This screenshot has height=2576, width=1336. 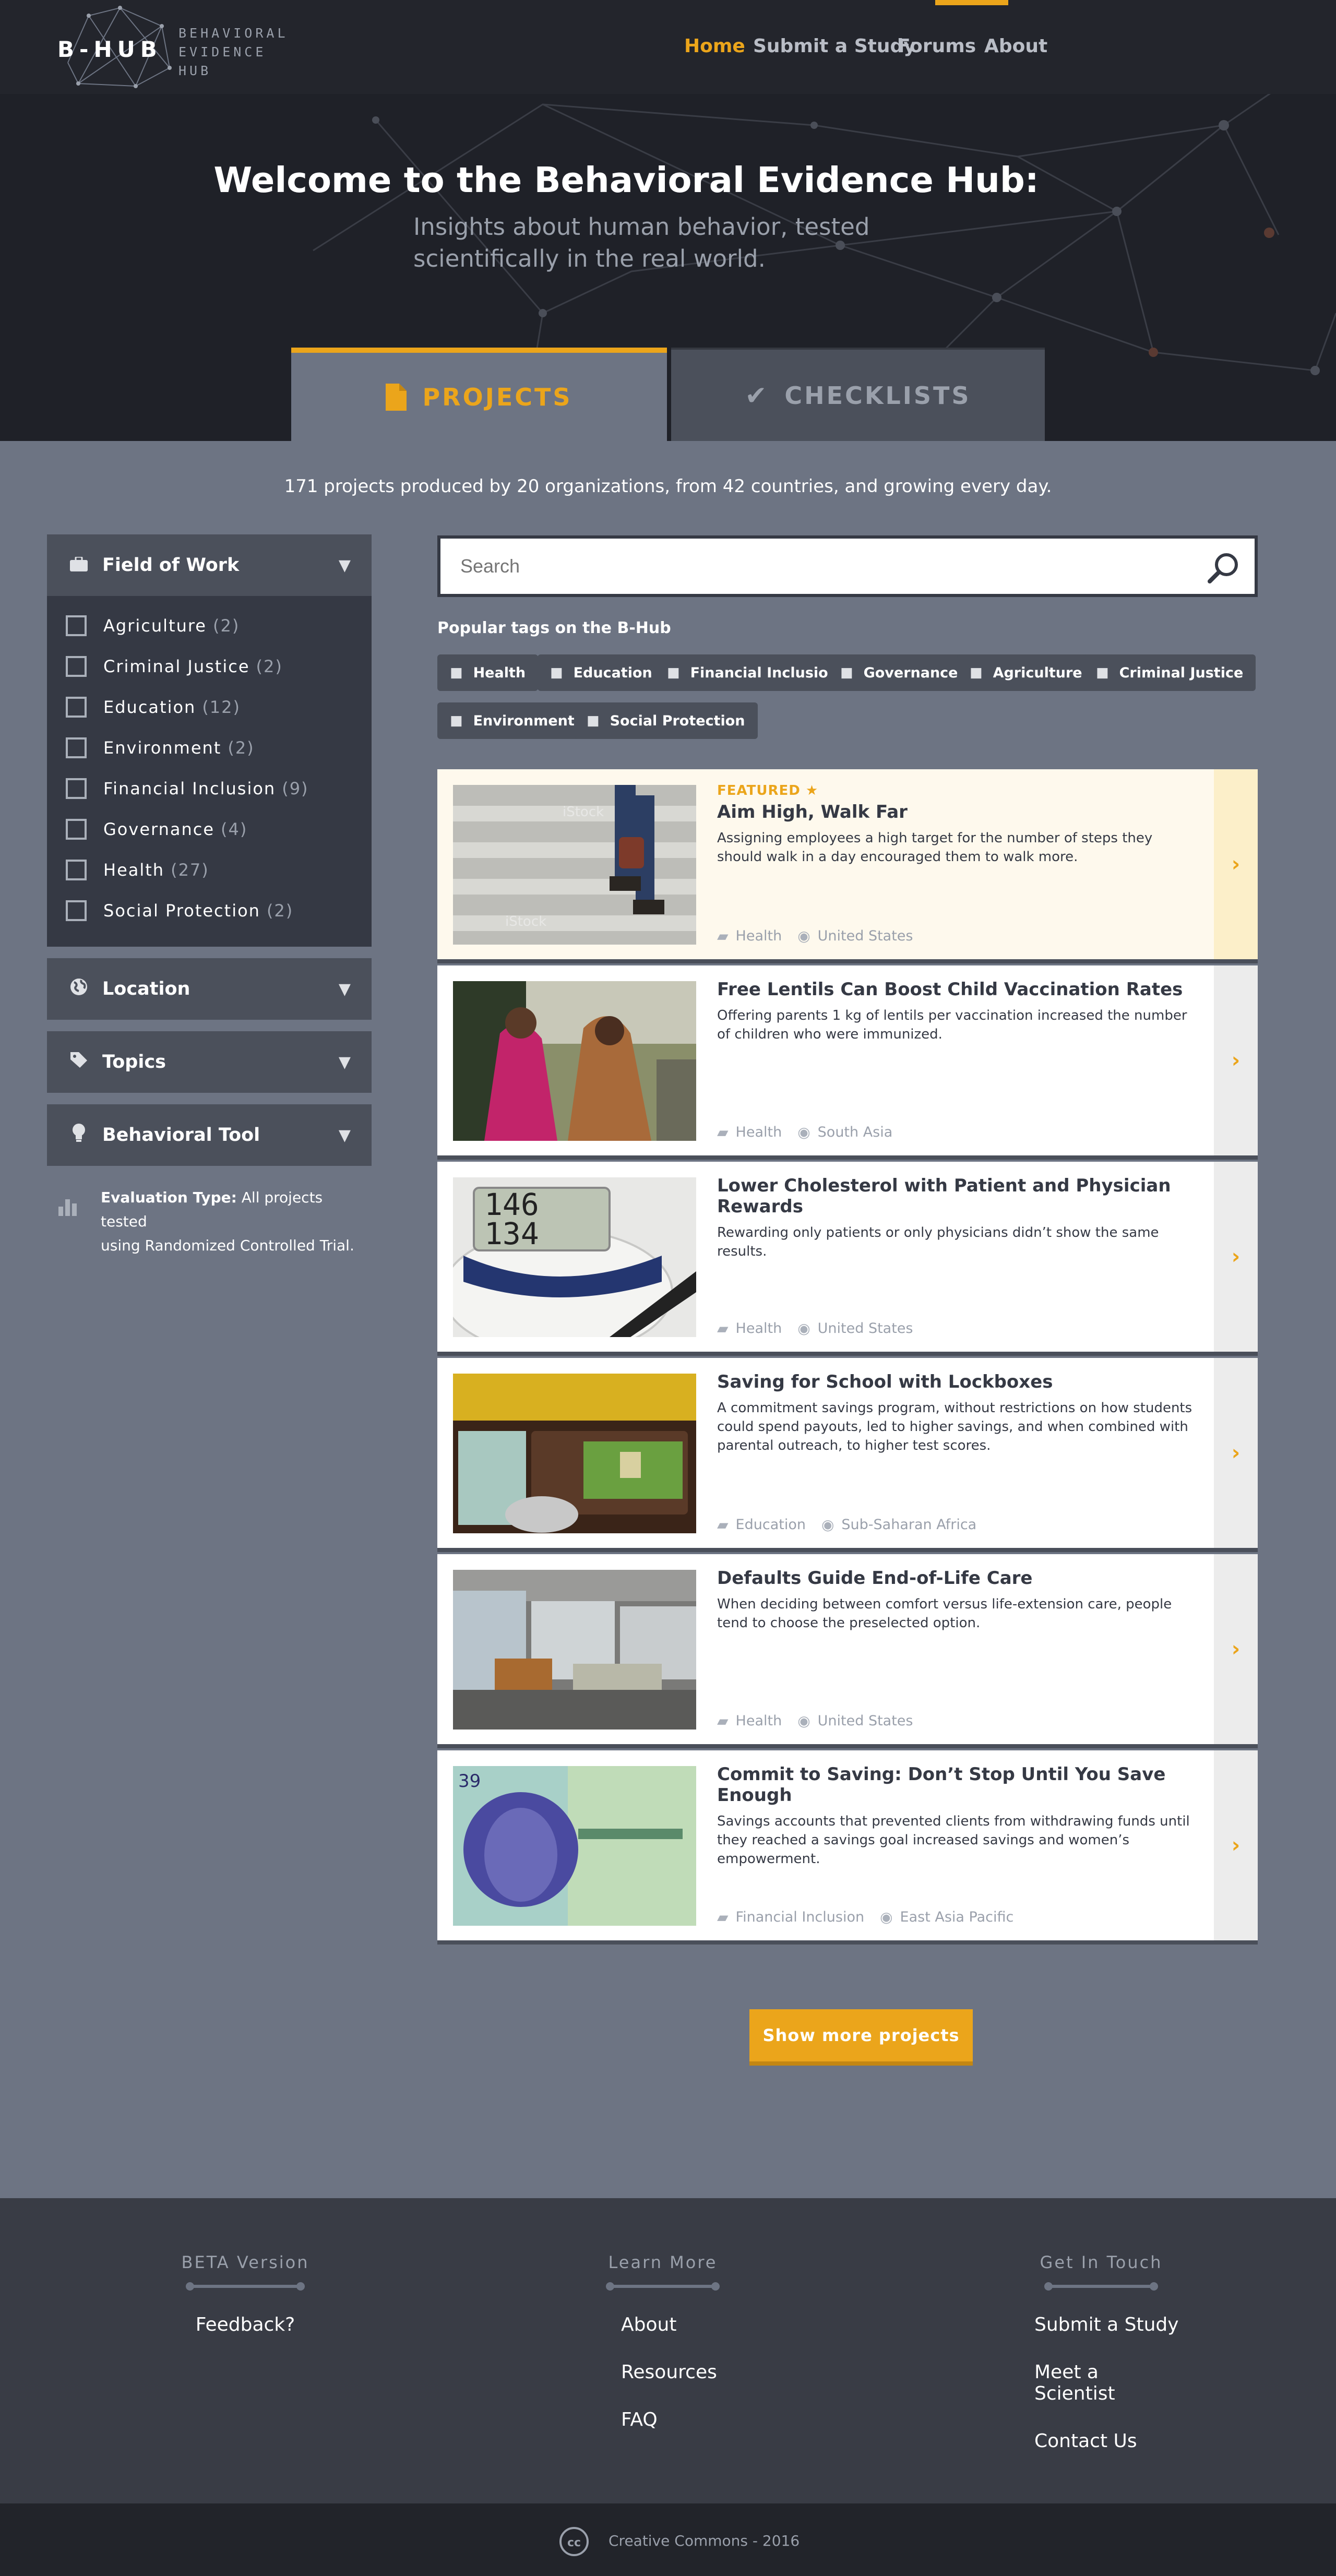 What do you see at coordinates (574, 865) in the screenshot?
I see `project-thumbnail-stairs: iStock iStock` at bounding box center [574, 865].